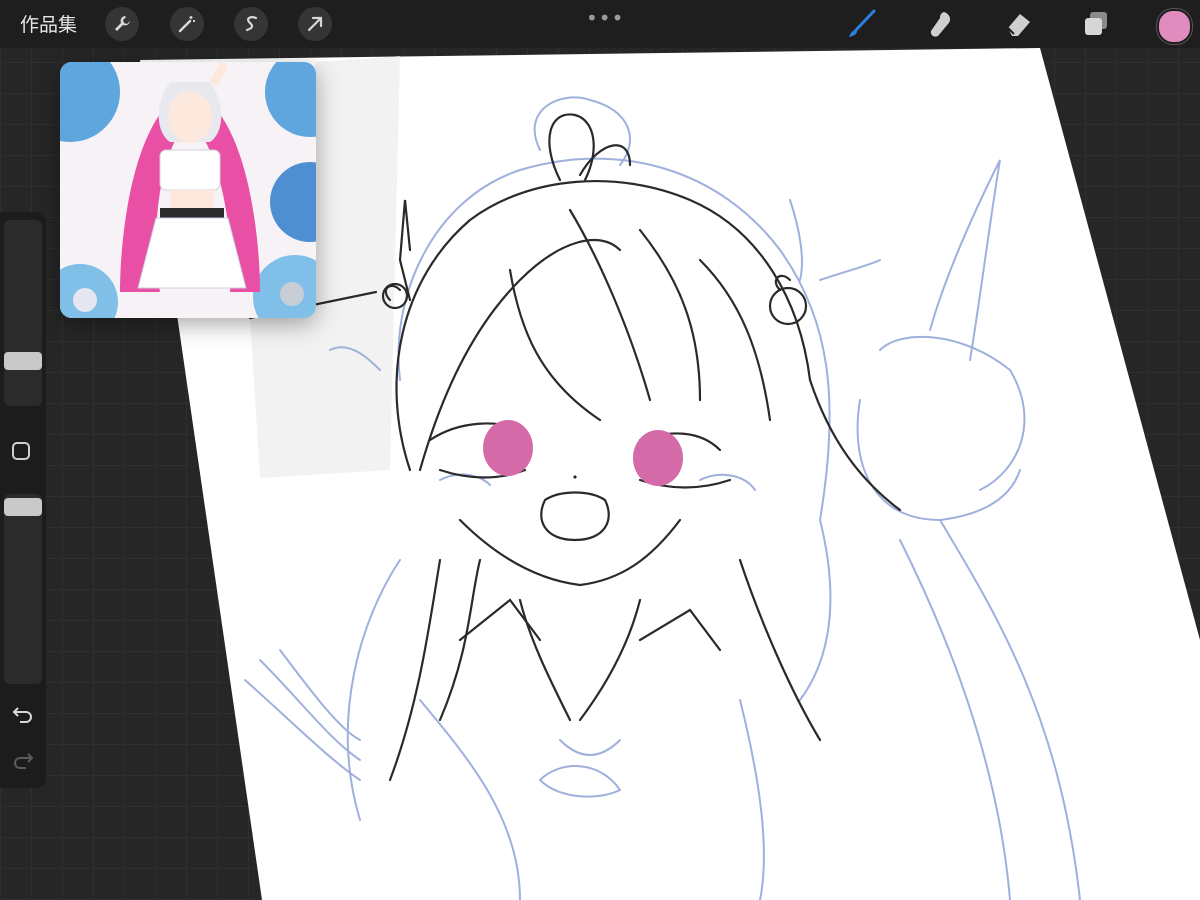 The width and height of the screenshot is (1200, 900). I want to click on brush-size-thumb, so click(23, 361).